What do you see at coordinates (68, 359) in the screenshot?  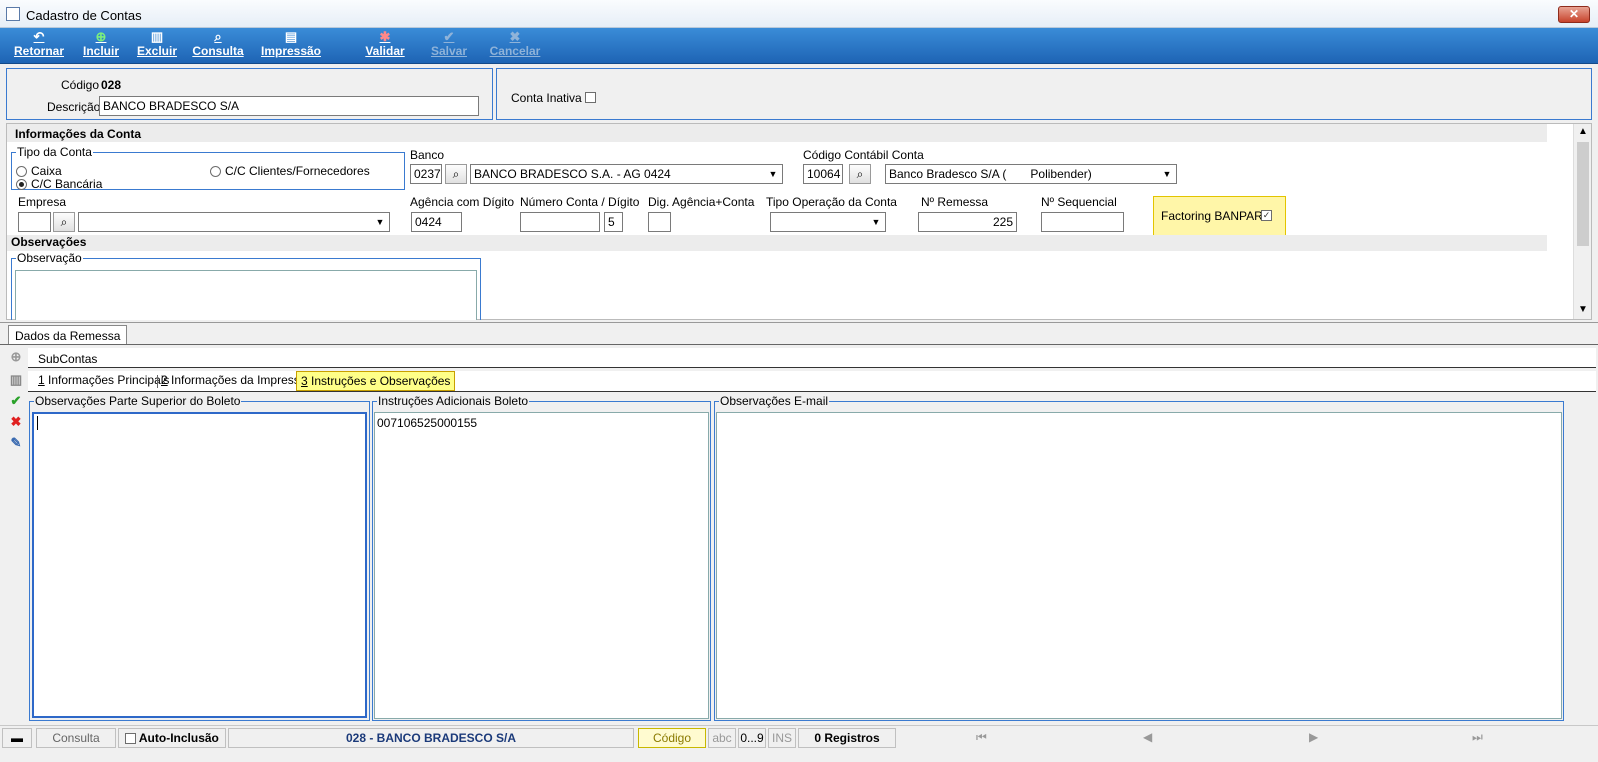 I see `subcontas-label: SubContas` at bounding box center [68, 359].